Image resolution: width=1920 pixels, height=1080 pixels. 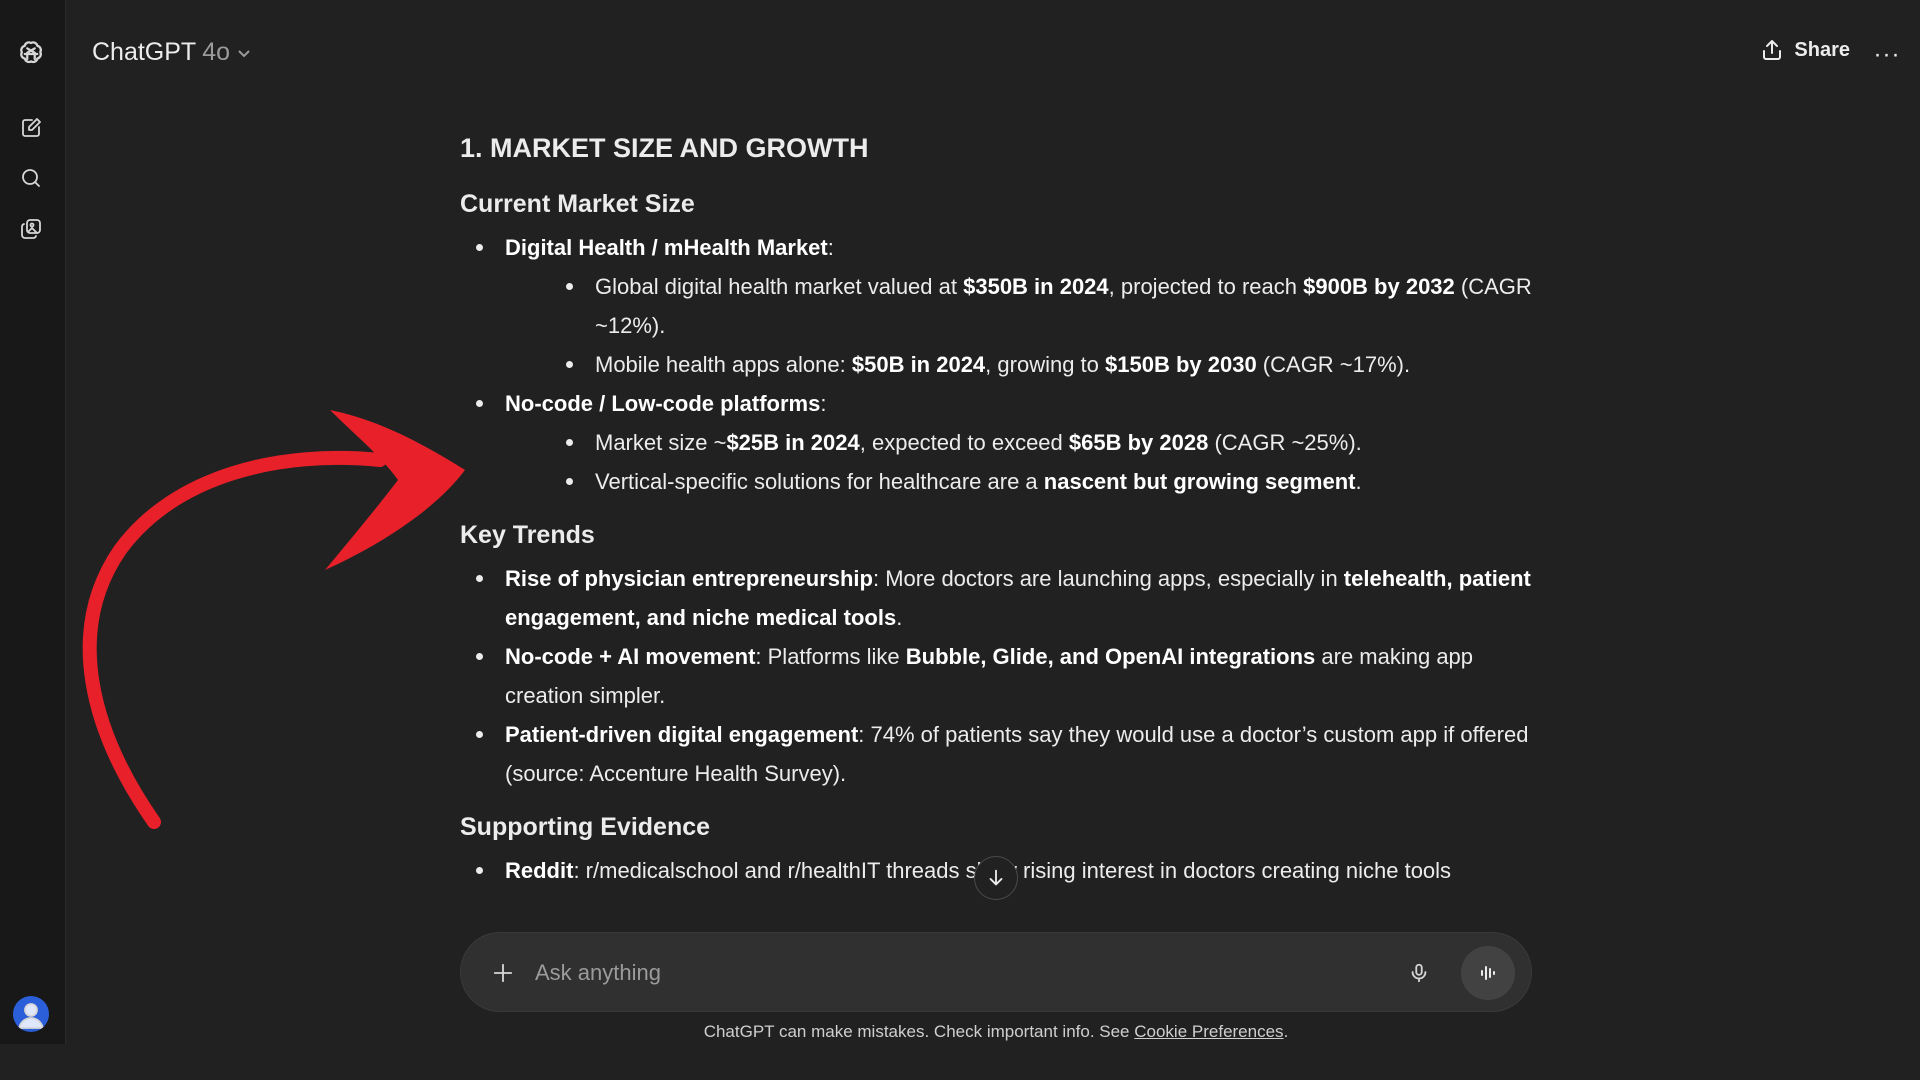 What do you see at coordinates (1206, 286) in the screenshot?
I see `text-run: , projected to reach` at bounding box center [1206, 286].